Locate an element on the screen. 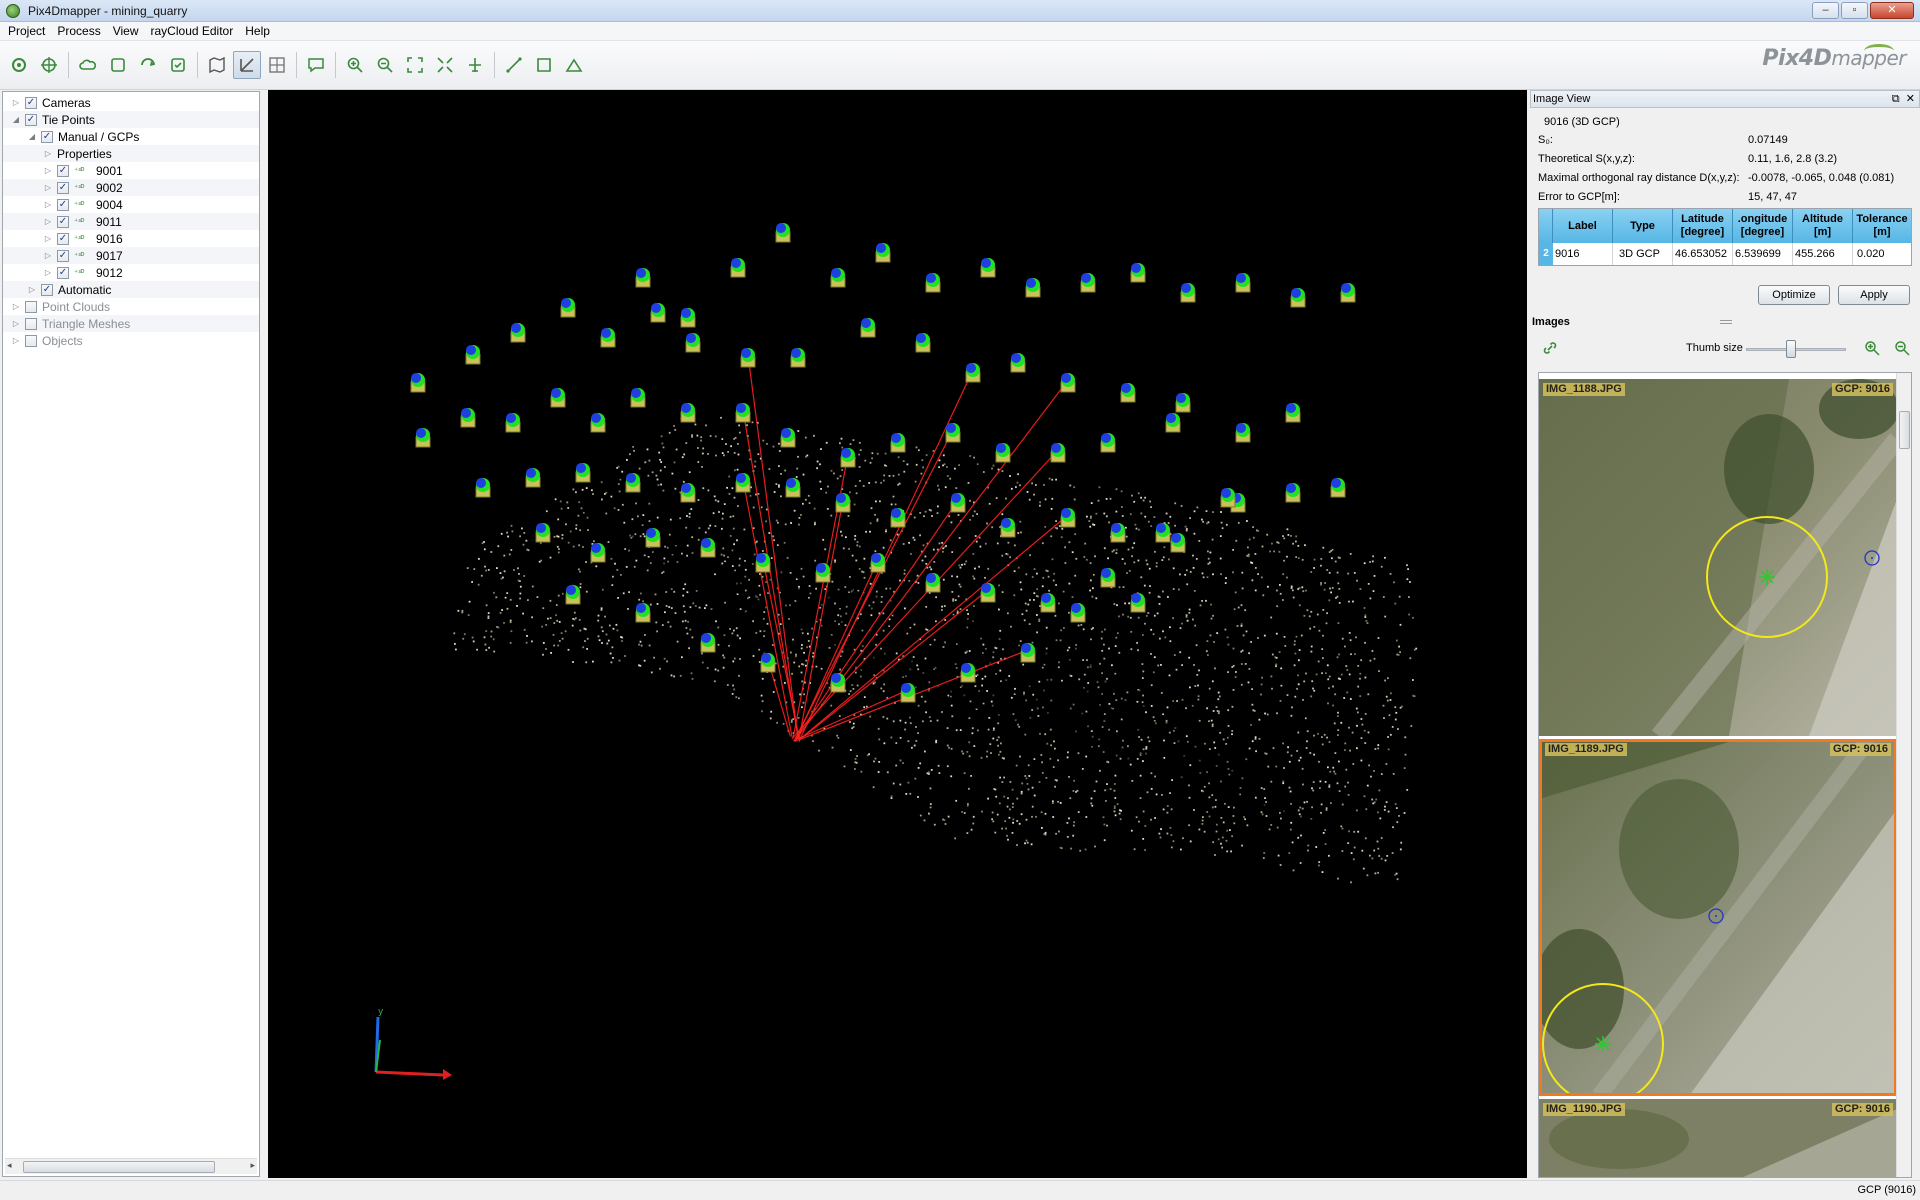  tree-item: ▷ ✓ Point Clouds is located at coordinates (131, 306).